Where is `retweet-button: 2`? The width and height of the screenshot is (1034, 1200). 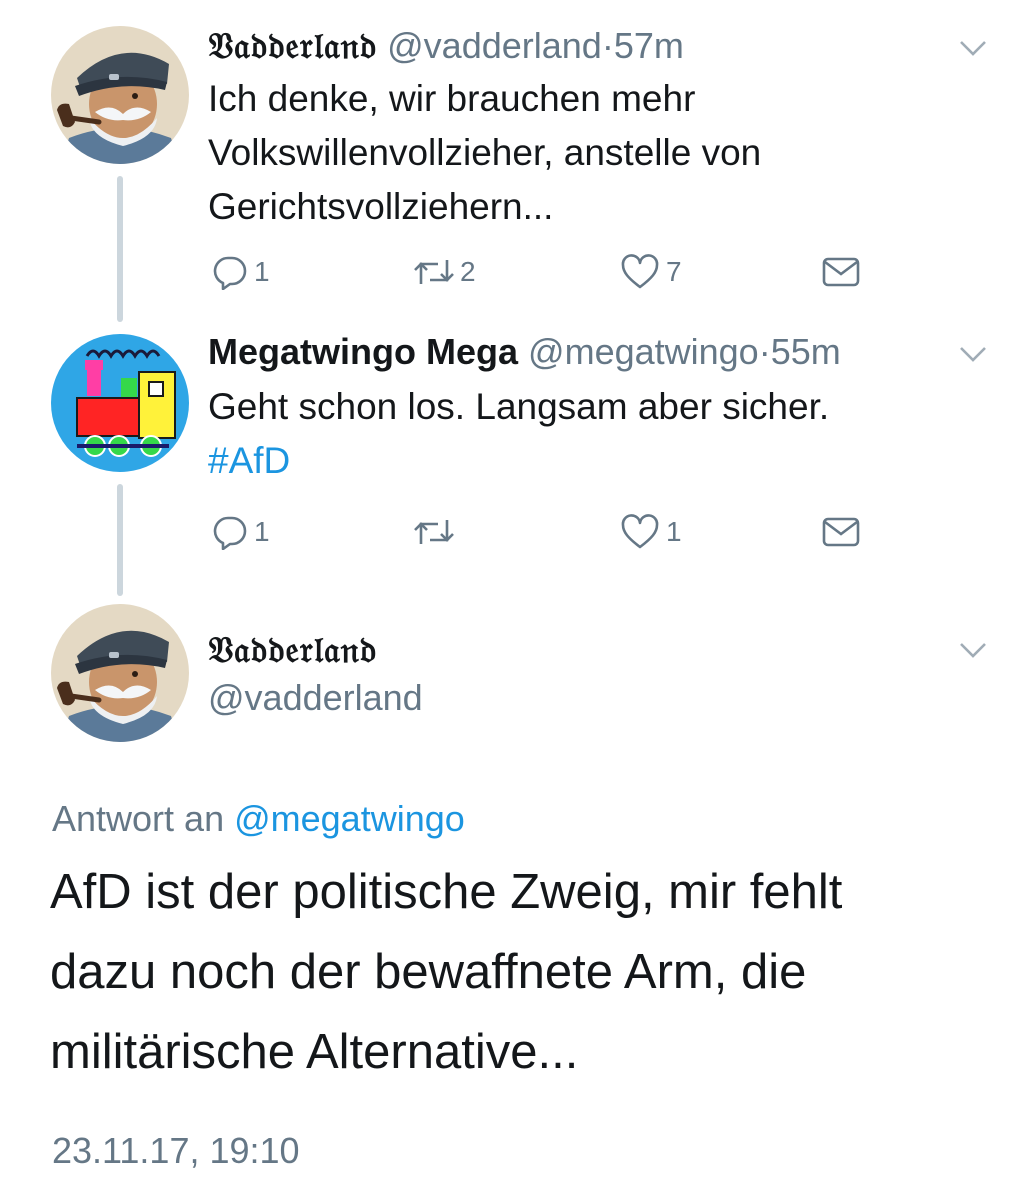 retweet-button: 2 is located at coordinates (444, 272).